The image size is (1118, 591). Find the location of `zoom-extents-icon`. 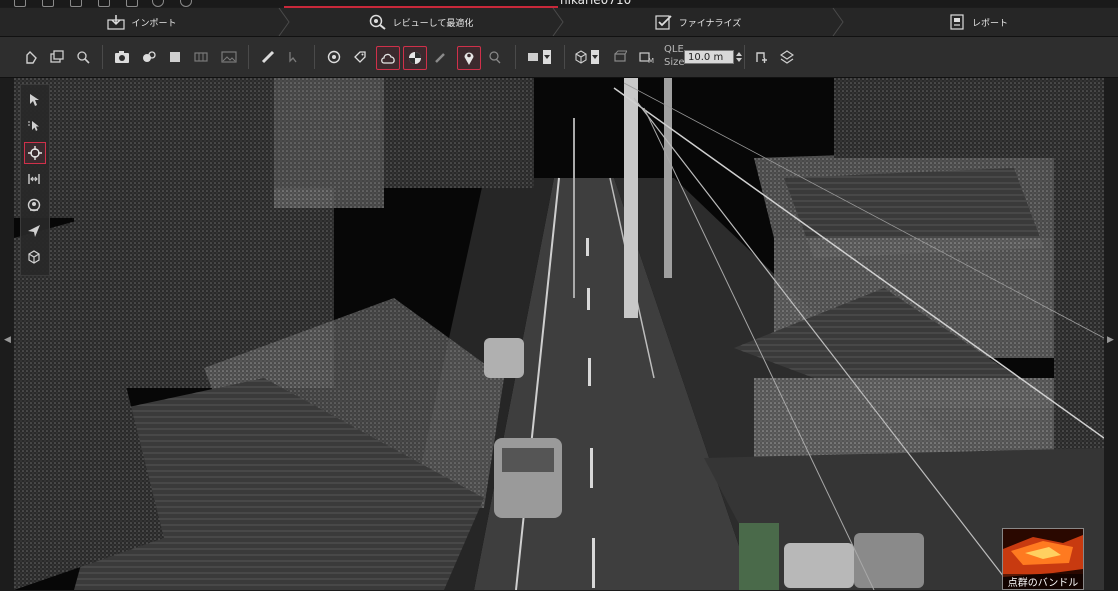

zoom-extents-icon is located at coordinates (83, 57).